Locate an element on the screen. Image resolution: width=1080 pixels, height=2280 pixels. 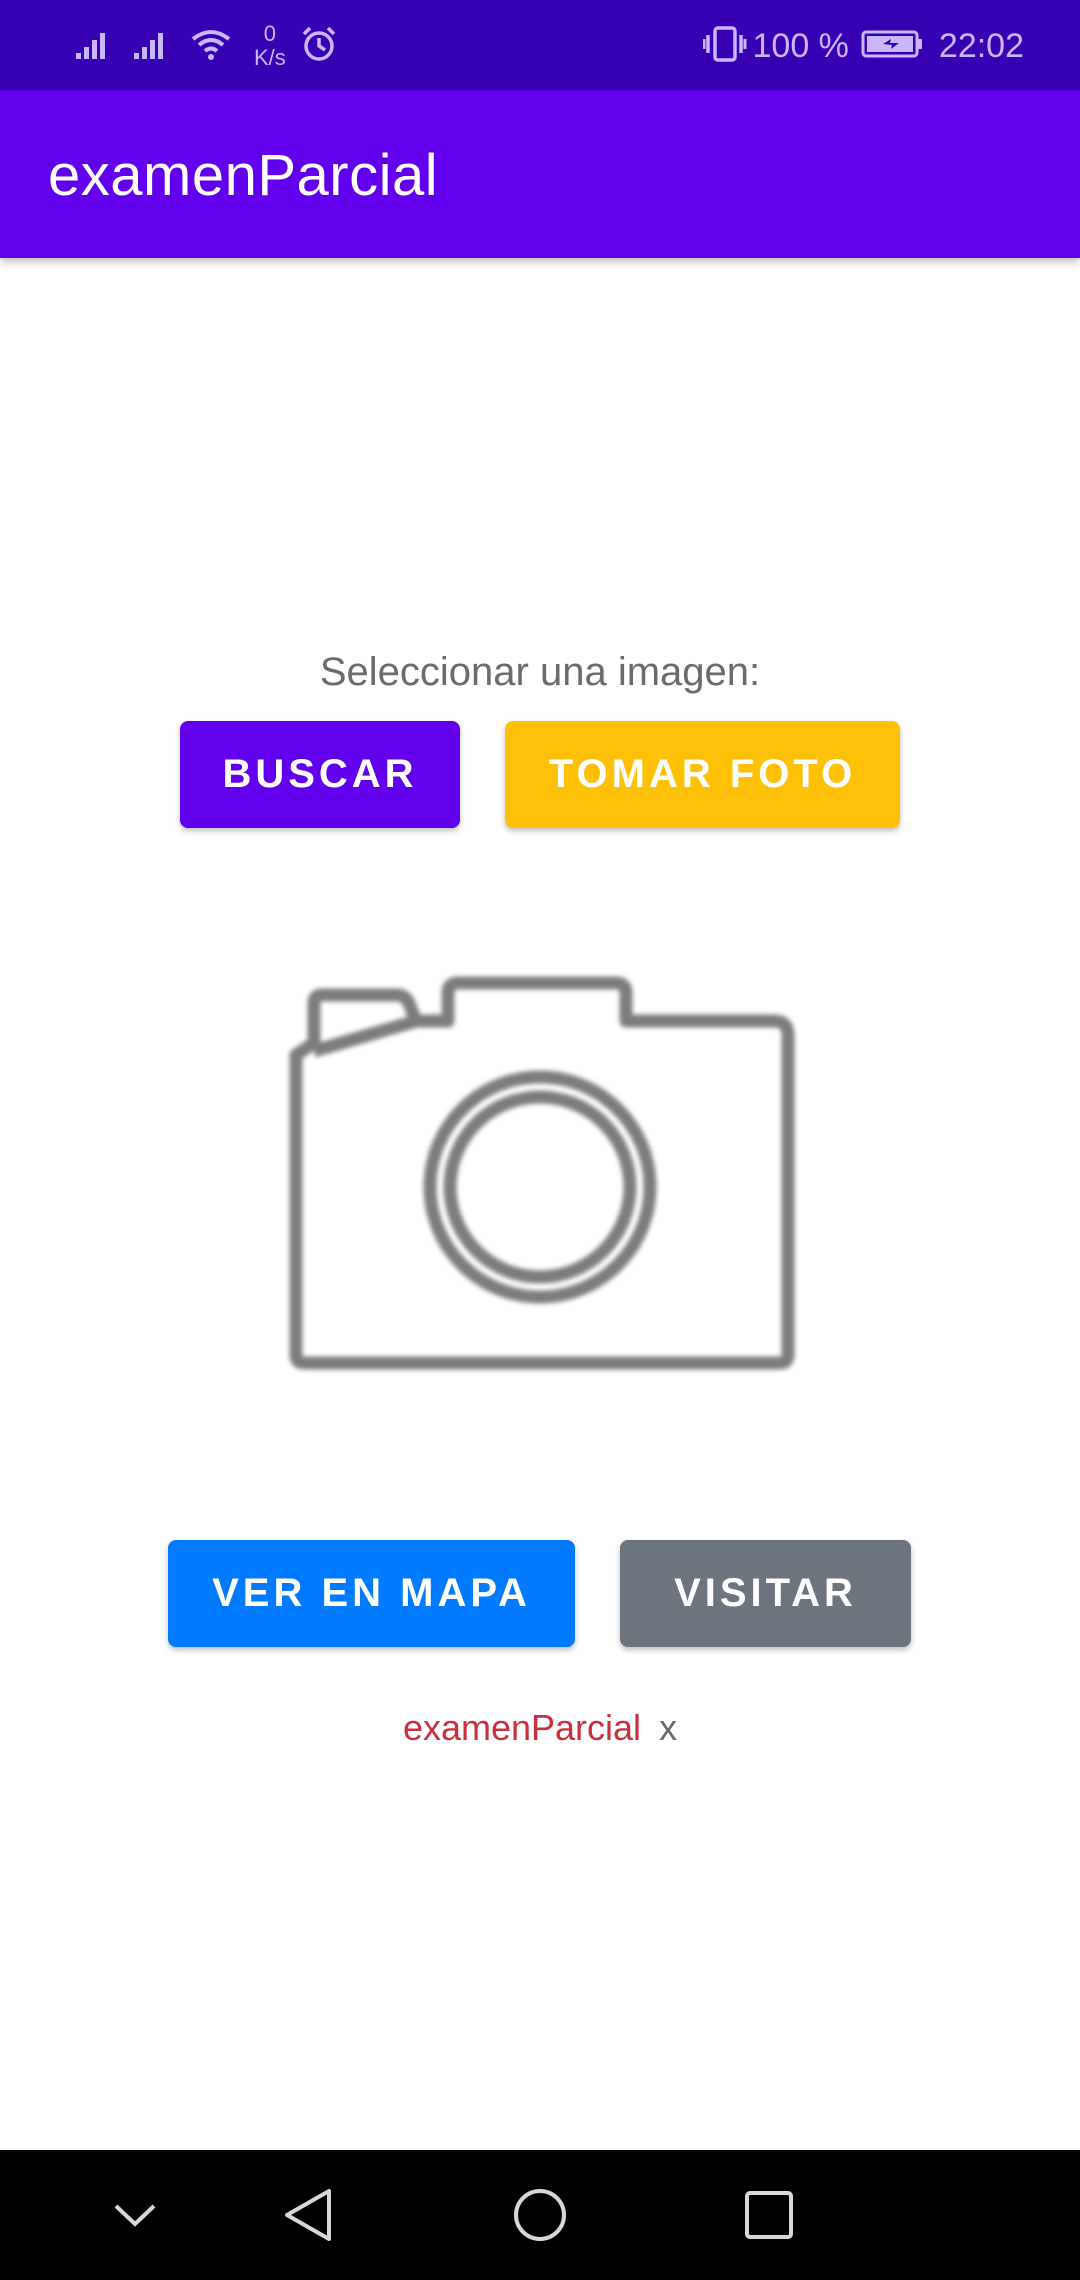
home-icon is located at coordinates (540, 2215).